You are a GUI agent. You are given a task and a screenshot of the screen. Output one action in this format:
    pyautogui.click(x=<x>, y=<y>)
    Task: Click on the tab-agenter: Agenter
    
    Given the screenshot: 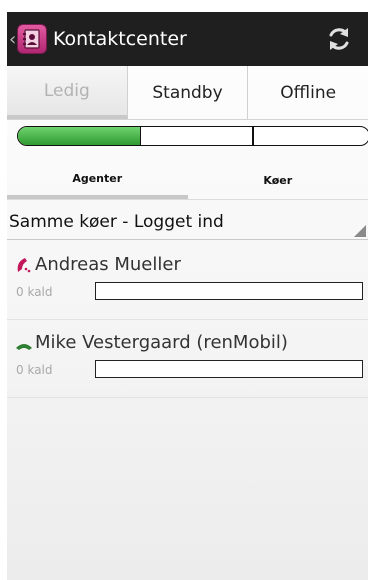 What is the action you would take?
    pyautogui.click(x=97, y=180)
    